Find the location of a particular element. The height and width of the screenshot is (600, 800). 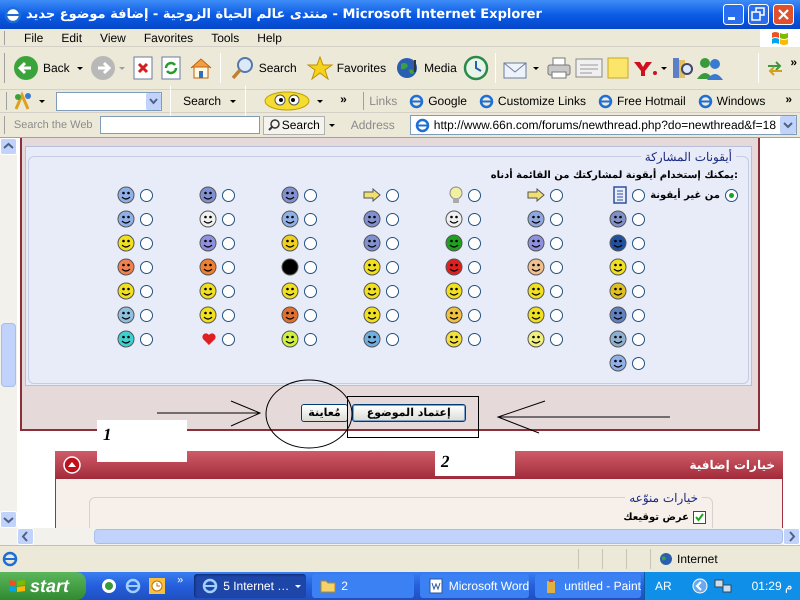

menu-item: Edit is located at coordinates (72, 37).